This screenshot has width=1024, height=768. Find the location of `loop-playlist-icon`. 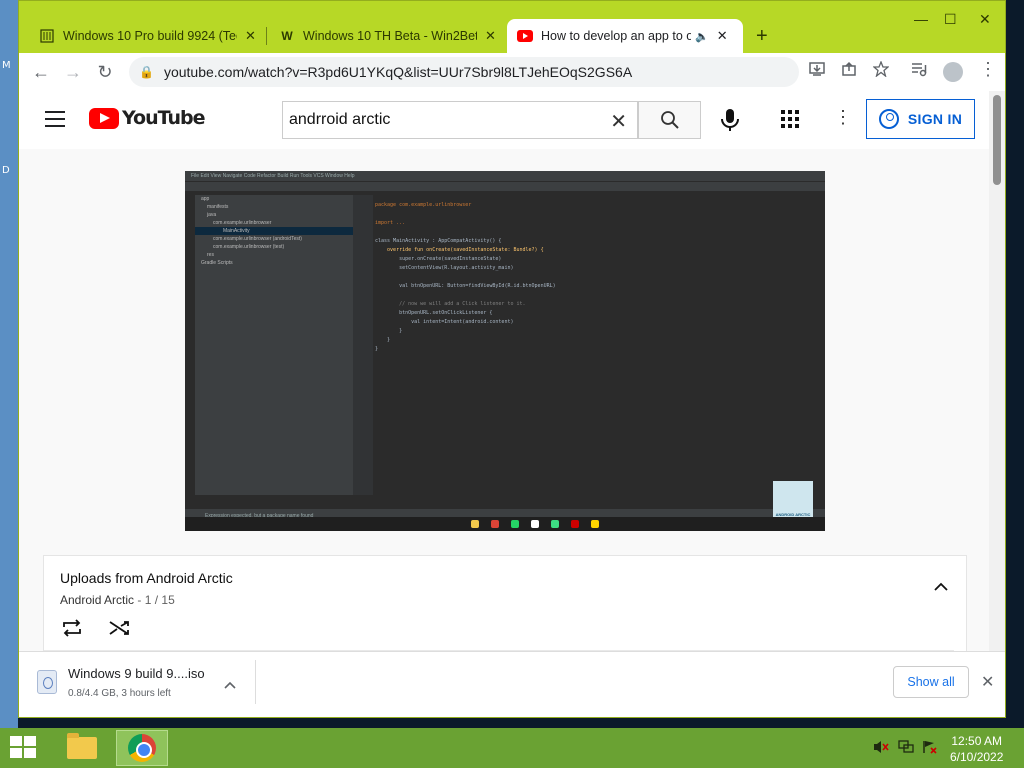

loop-playlist-icon is located at coordinates (72, 630).